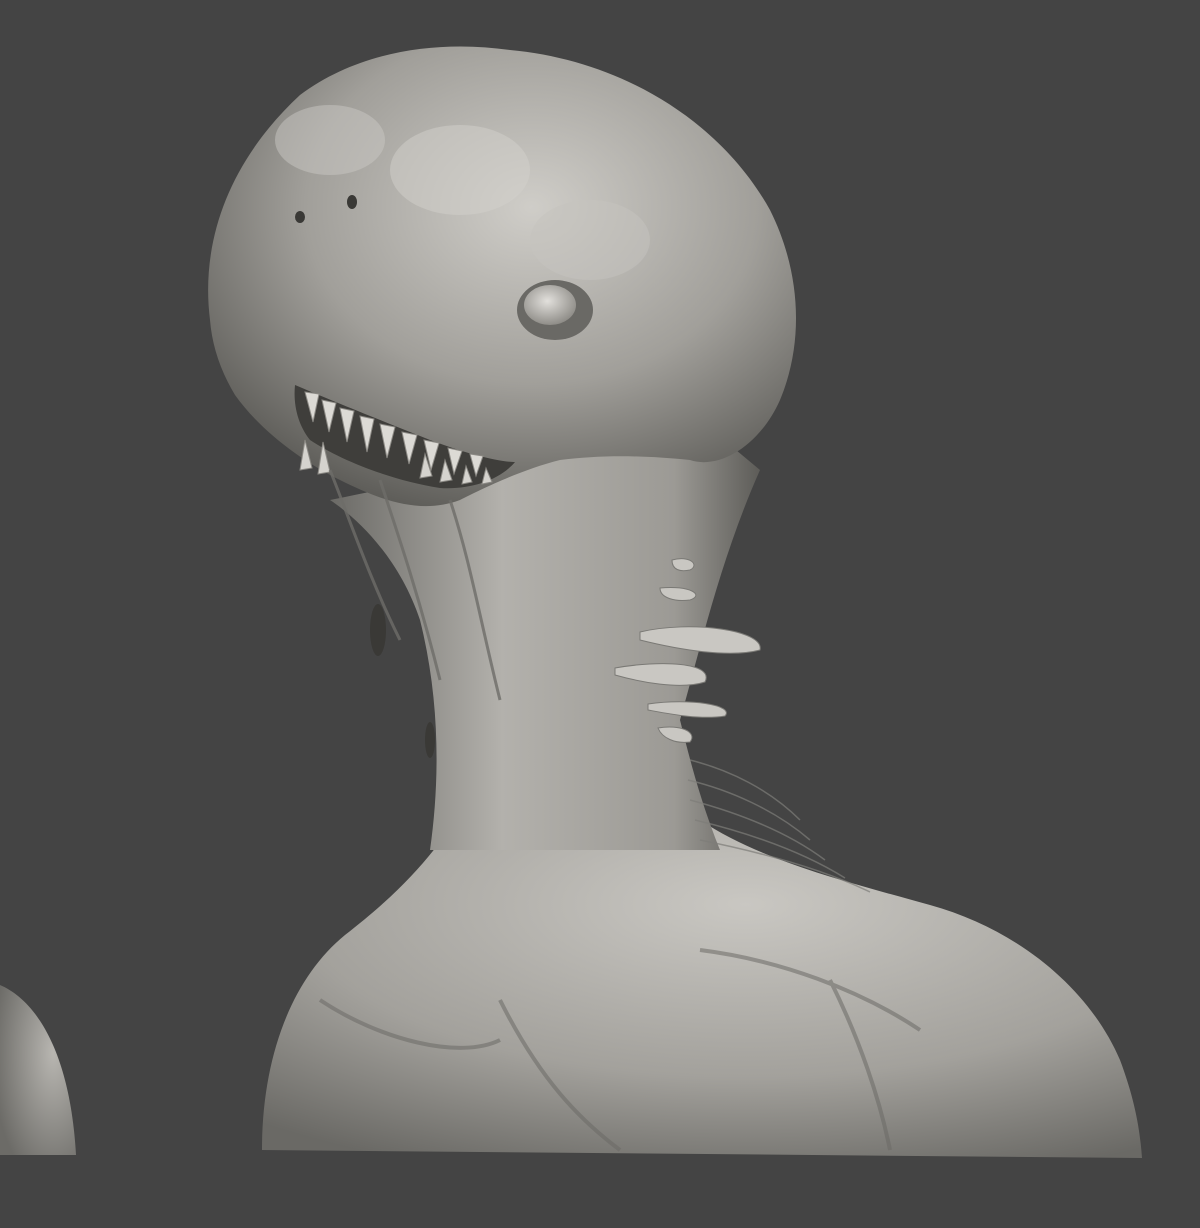 This screenshot has width=1200, height=1228. Describe the element at coordinates (555, 310) in the screenshot. I see `eye-icon` at that location.